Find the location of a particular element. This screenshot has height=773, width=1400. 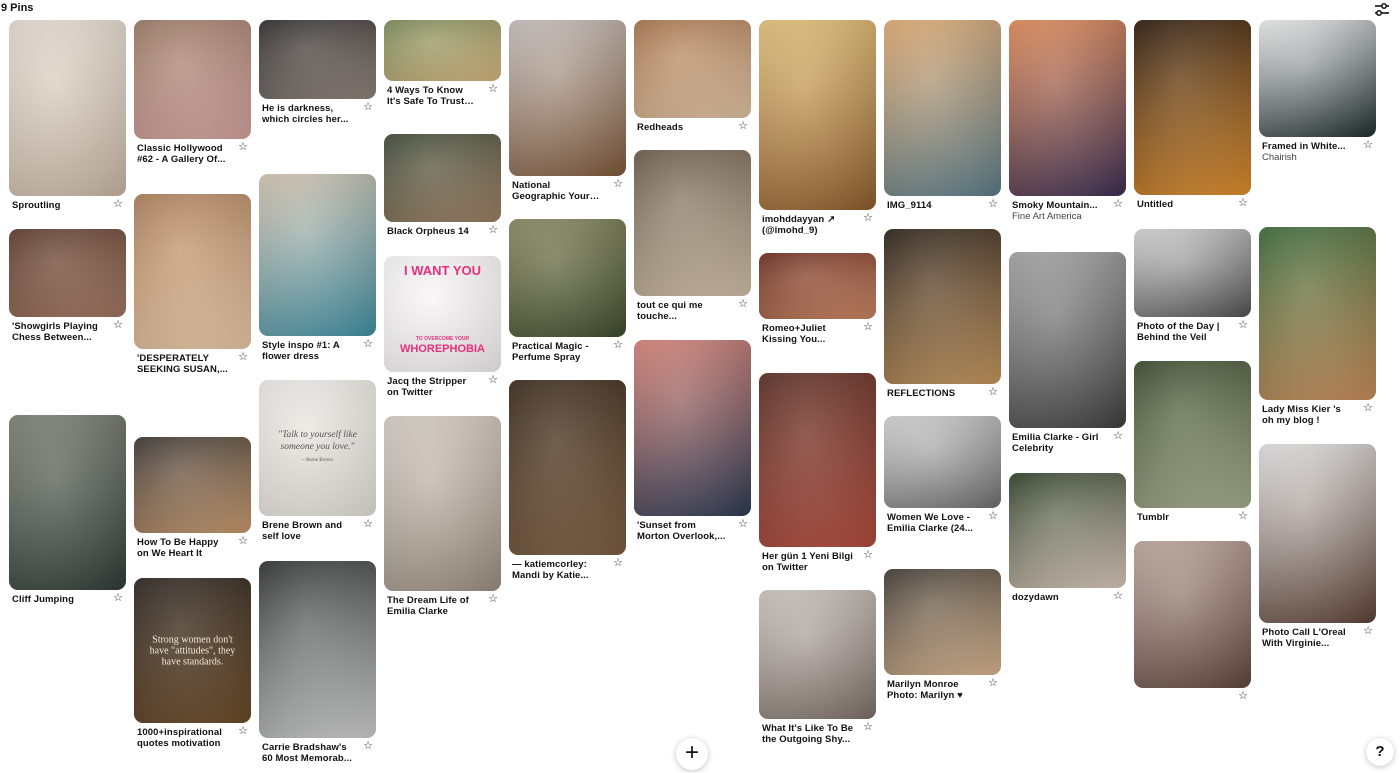

pin-card: Practical Magic - Perfume Spray ☆ is located at coordinates (567, 291).